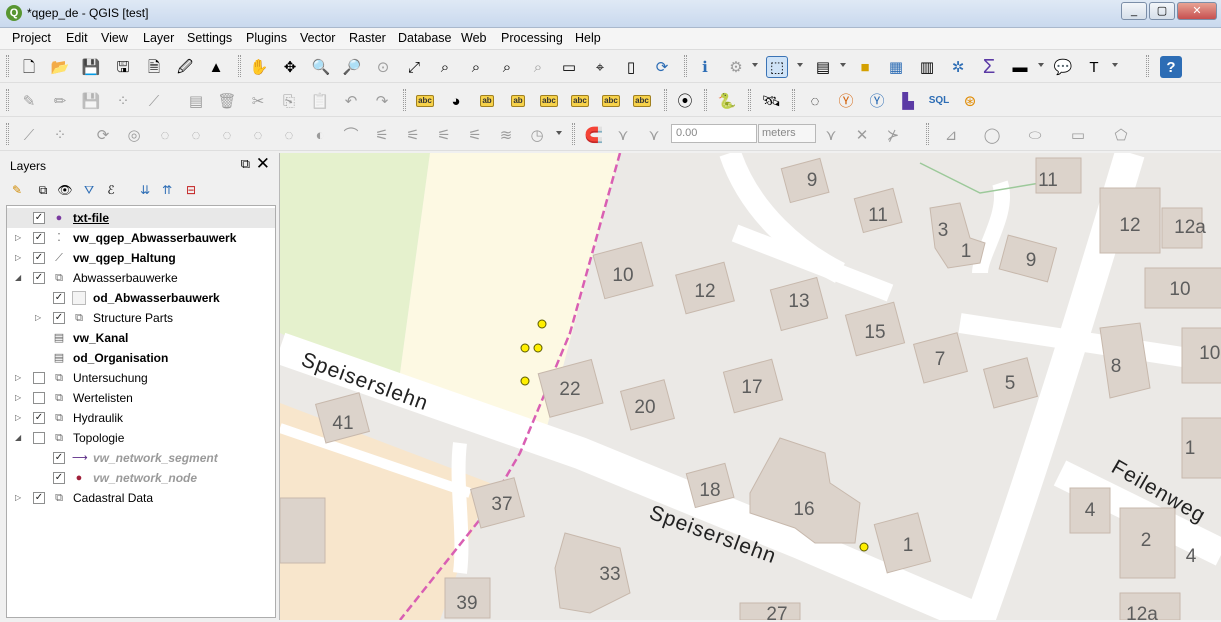 The height and width of the screenshot is (622, 1221). What do you see at coordinates (320, 101) in the screenshot?
I see `paste-features-icon: 📋` at bounding box center [320, 101].